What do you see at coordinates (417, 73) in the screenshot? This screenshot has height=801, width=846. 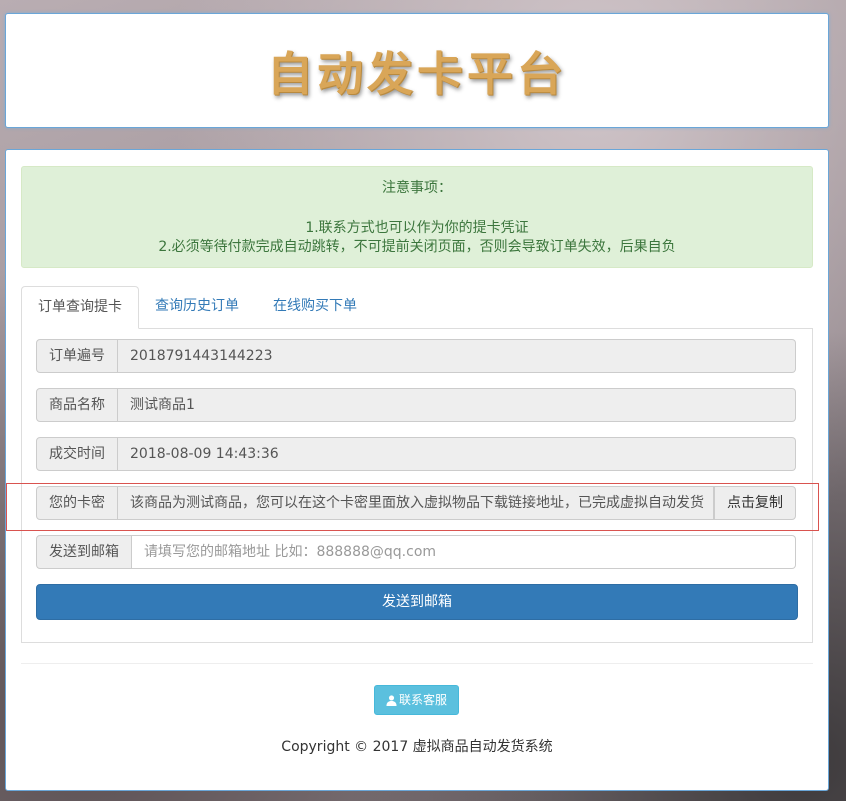 I see `site-title: 自动发卡平台` at bounding box center [417, 73].